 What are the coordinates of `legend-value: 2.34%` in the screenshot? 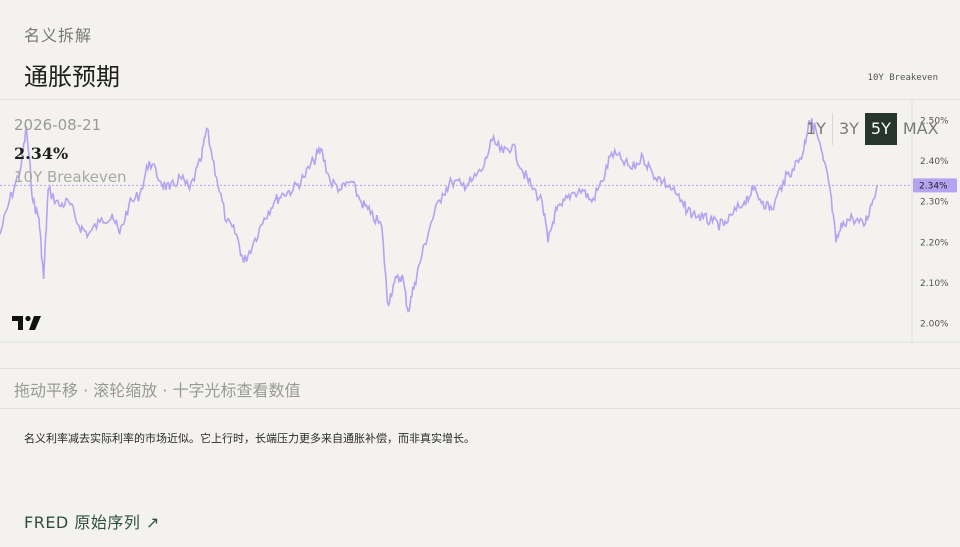 It's located at (41, 153).